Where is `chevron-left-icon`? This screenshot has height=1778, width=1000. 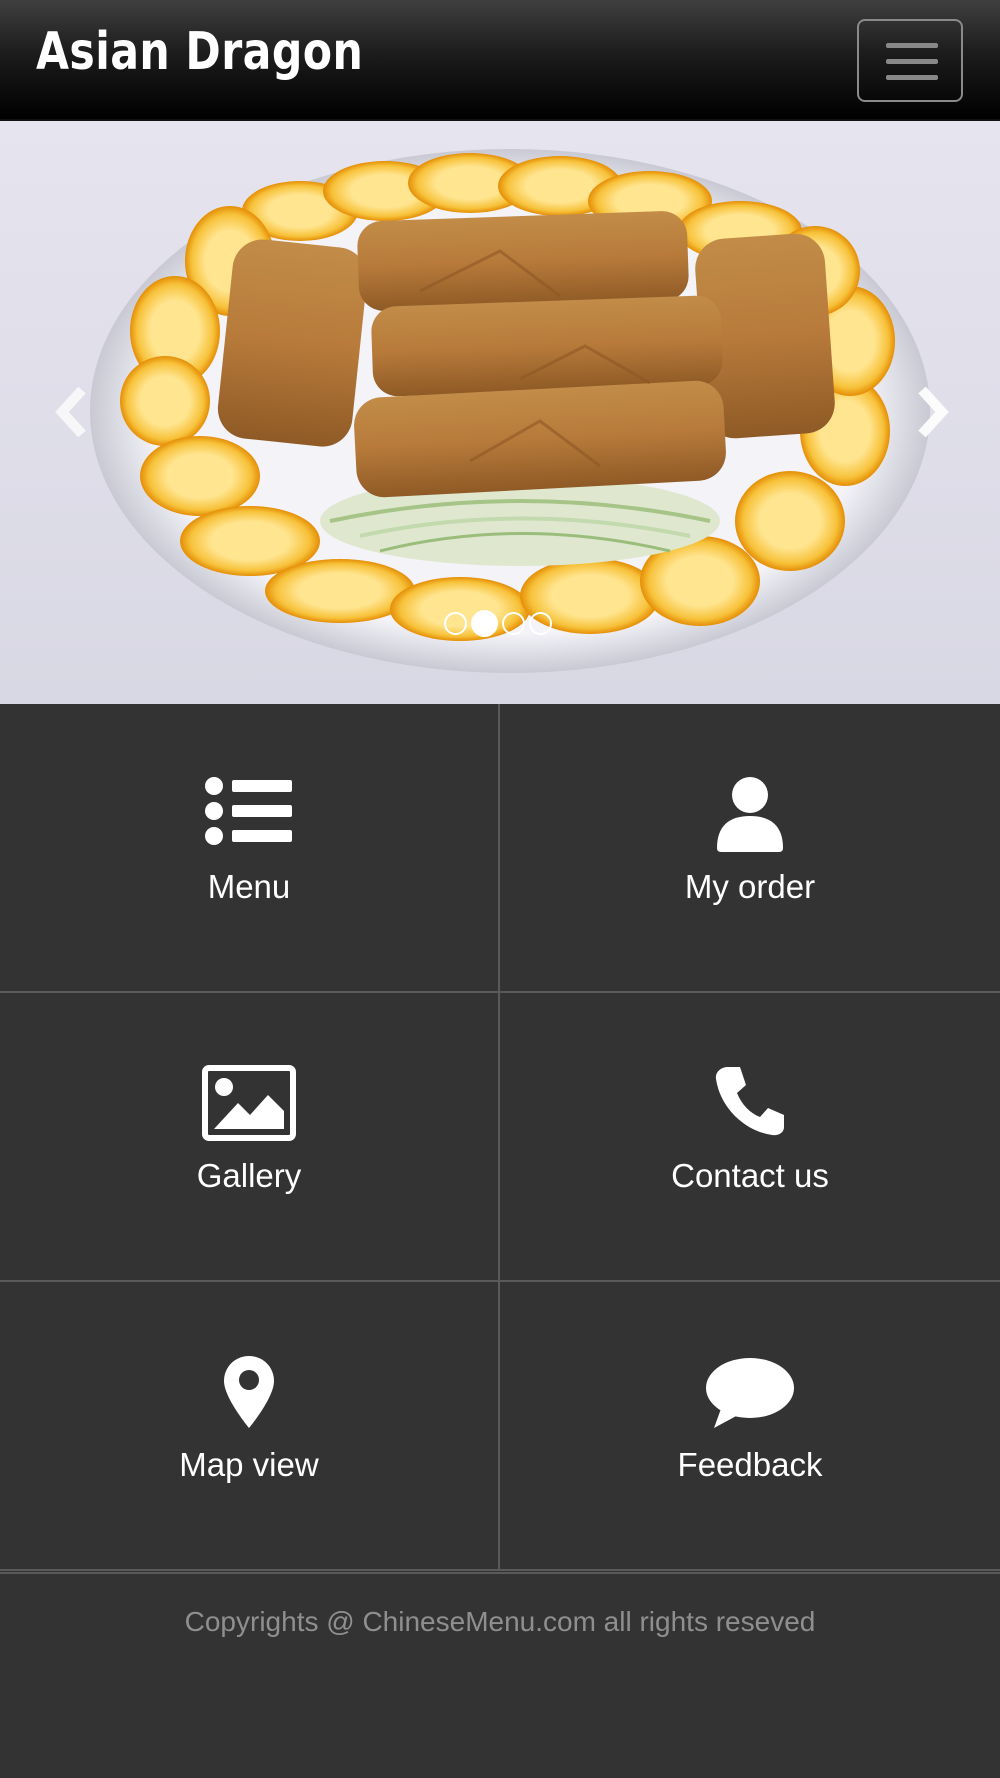 chevron-left-icon is located at coordinates (70, 412).